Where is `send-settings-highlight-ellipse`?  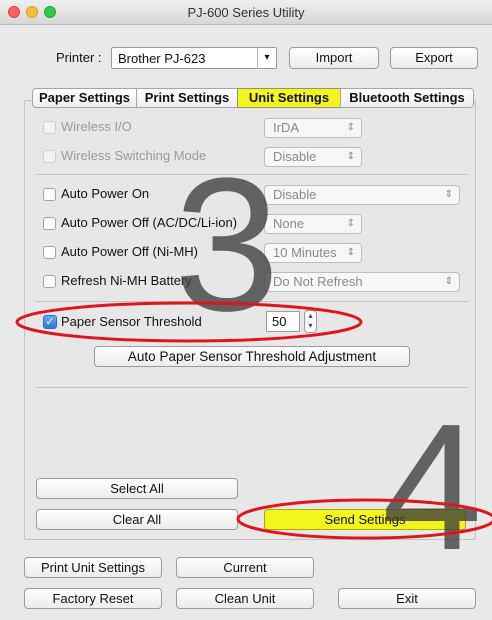 send-settings-highlight-ellipse is located at coordinates (364, 519).